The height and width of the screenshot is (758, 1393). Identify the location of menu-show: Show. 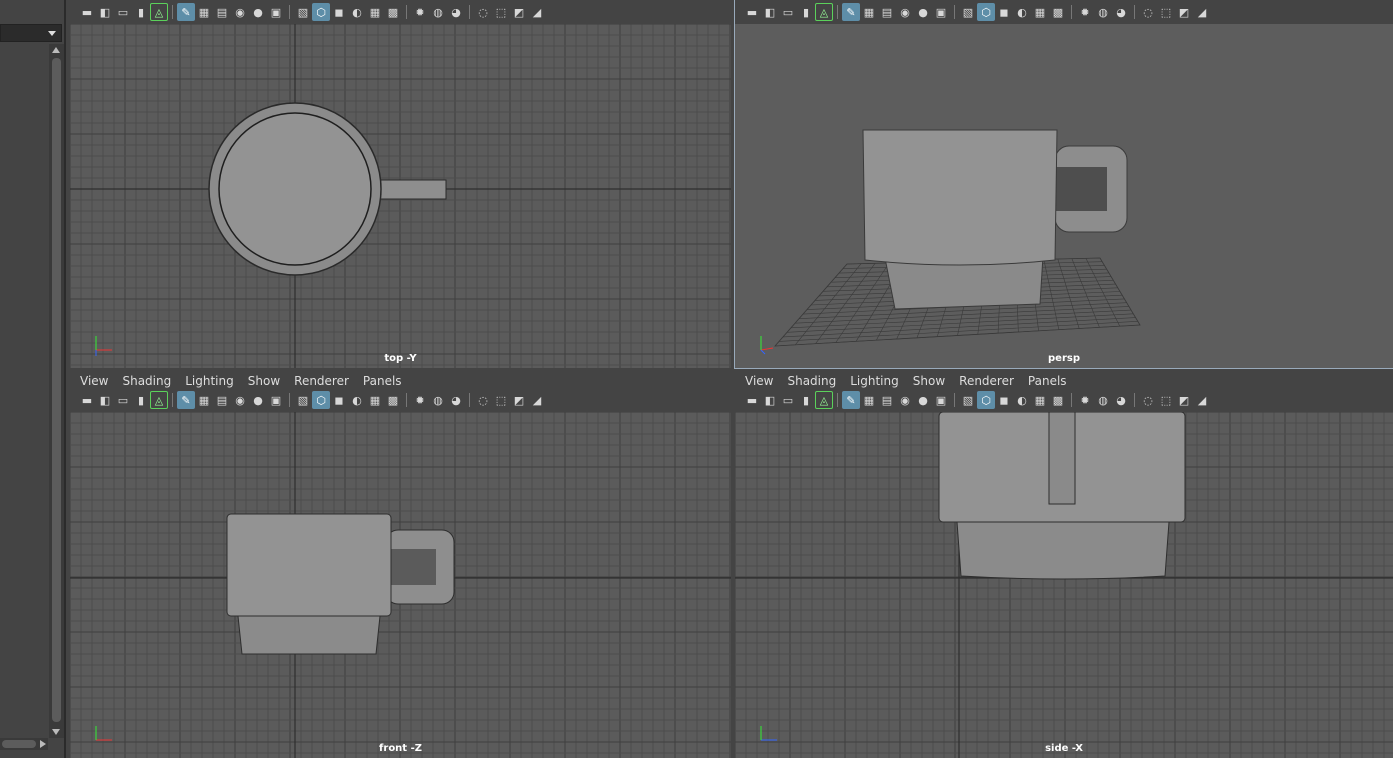
(929, 381).